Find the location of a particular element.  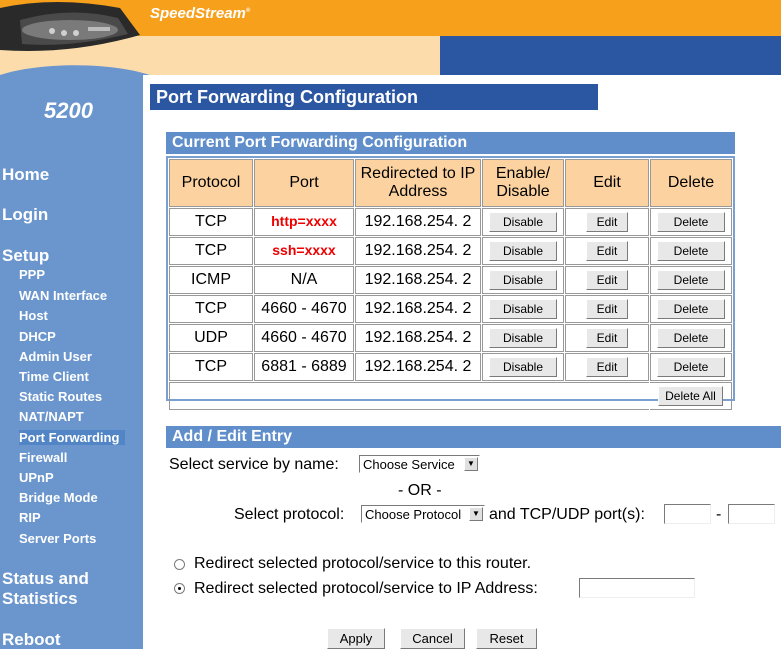

col-delete: Delete is located at coordinates (691, 183).